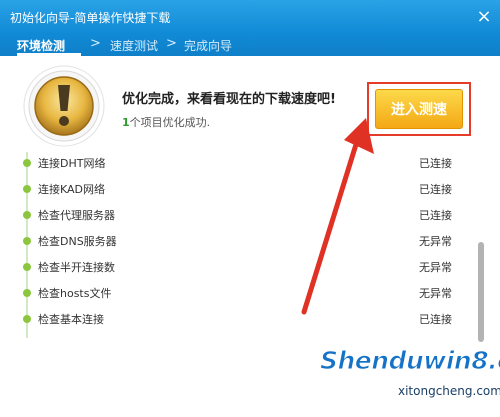 This screenshot has width=500, height=417. What do you see at coordinates (170, 122) in the screenshot?
I see `result-summary-text: 个项目优化成功.` at bounding box center [170, 122].